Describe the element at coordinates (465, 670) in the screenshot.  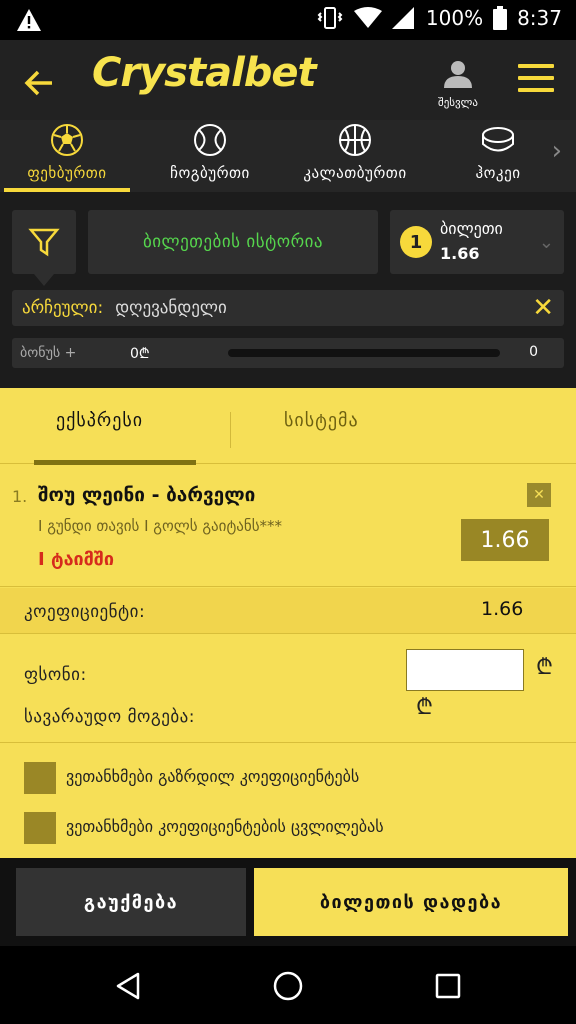
I see `stake-input` at that location.